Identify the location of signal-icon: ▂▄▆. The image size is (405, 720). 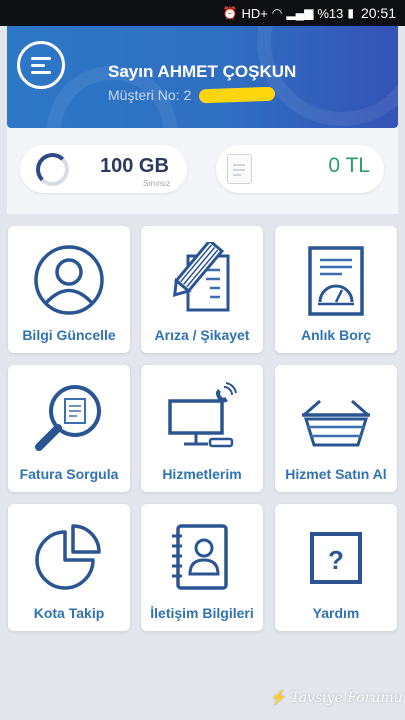
(300, 13).